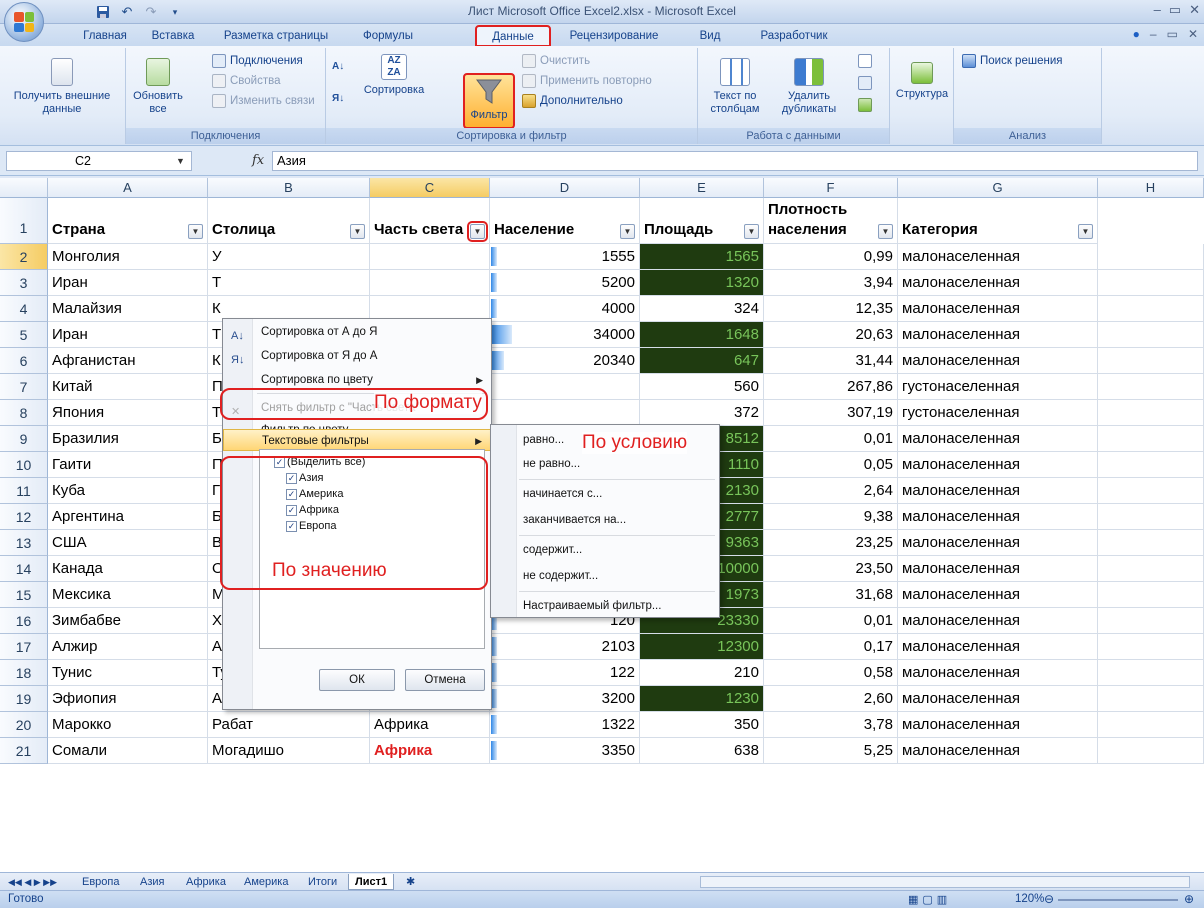 The width and height of the screenshot is (1204, 908). Describe the element at coordinates (103, 12) in the screenshot. I see `save-icon` at that location.